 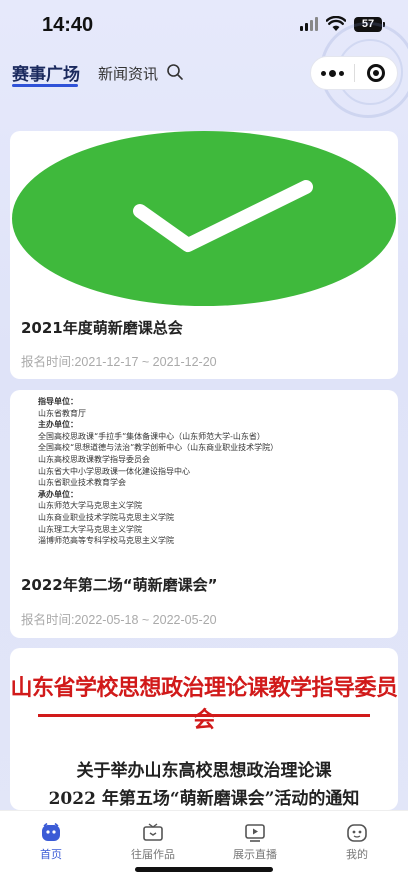 I want to click on tabbar-label: 展示直播, so click(x=255, y=854).